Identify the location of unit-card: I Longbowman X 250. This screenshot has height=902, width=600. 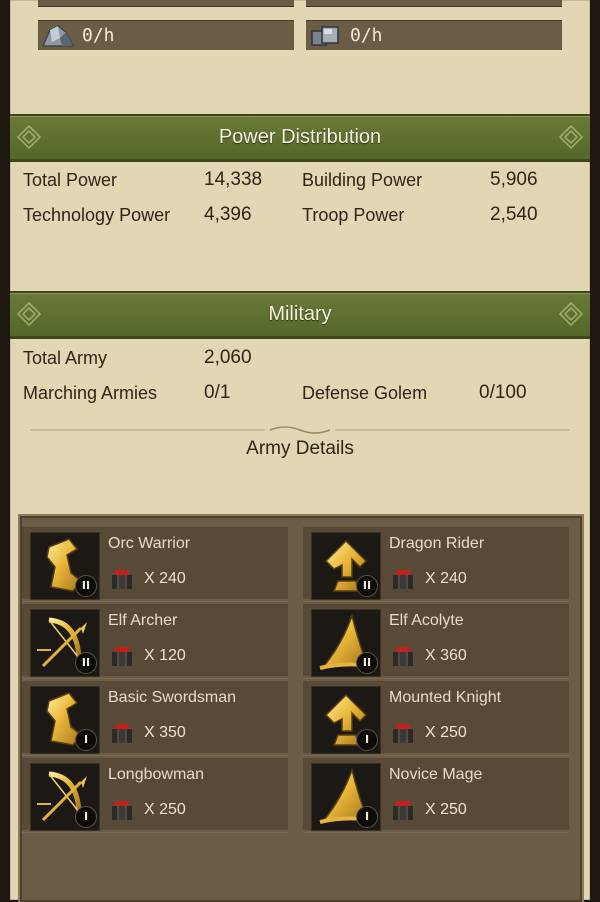
(155, 795).